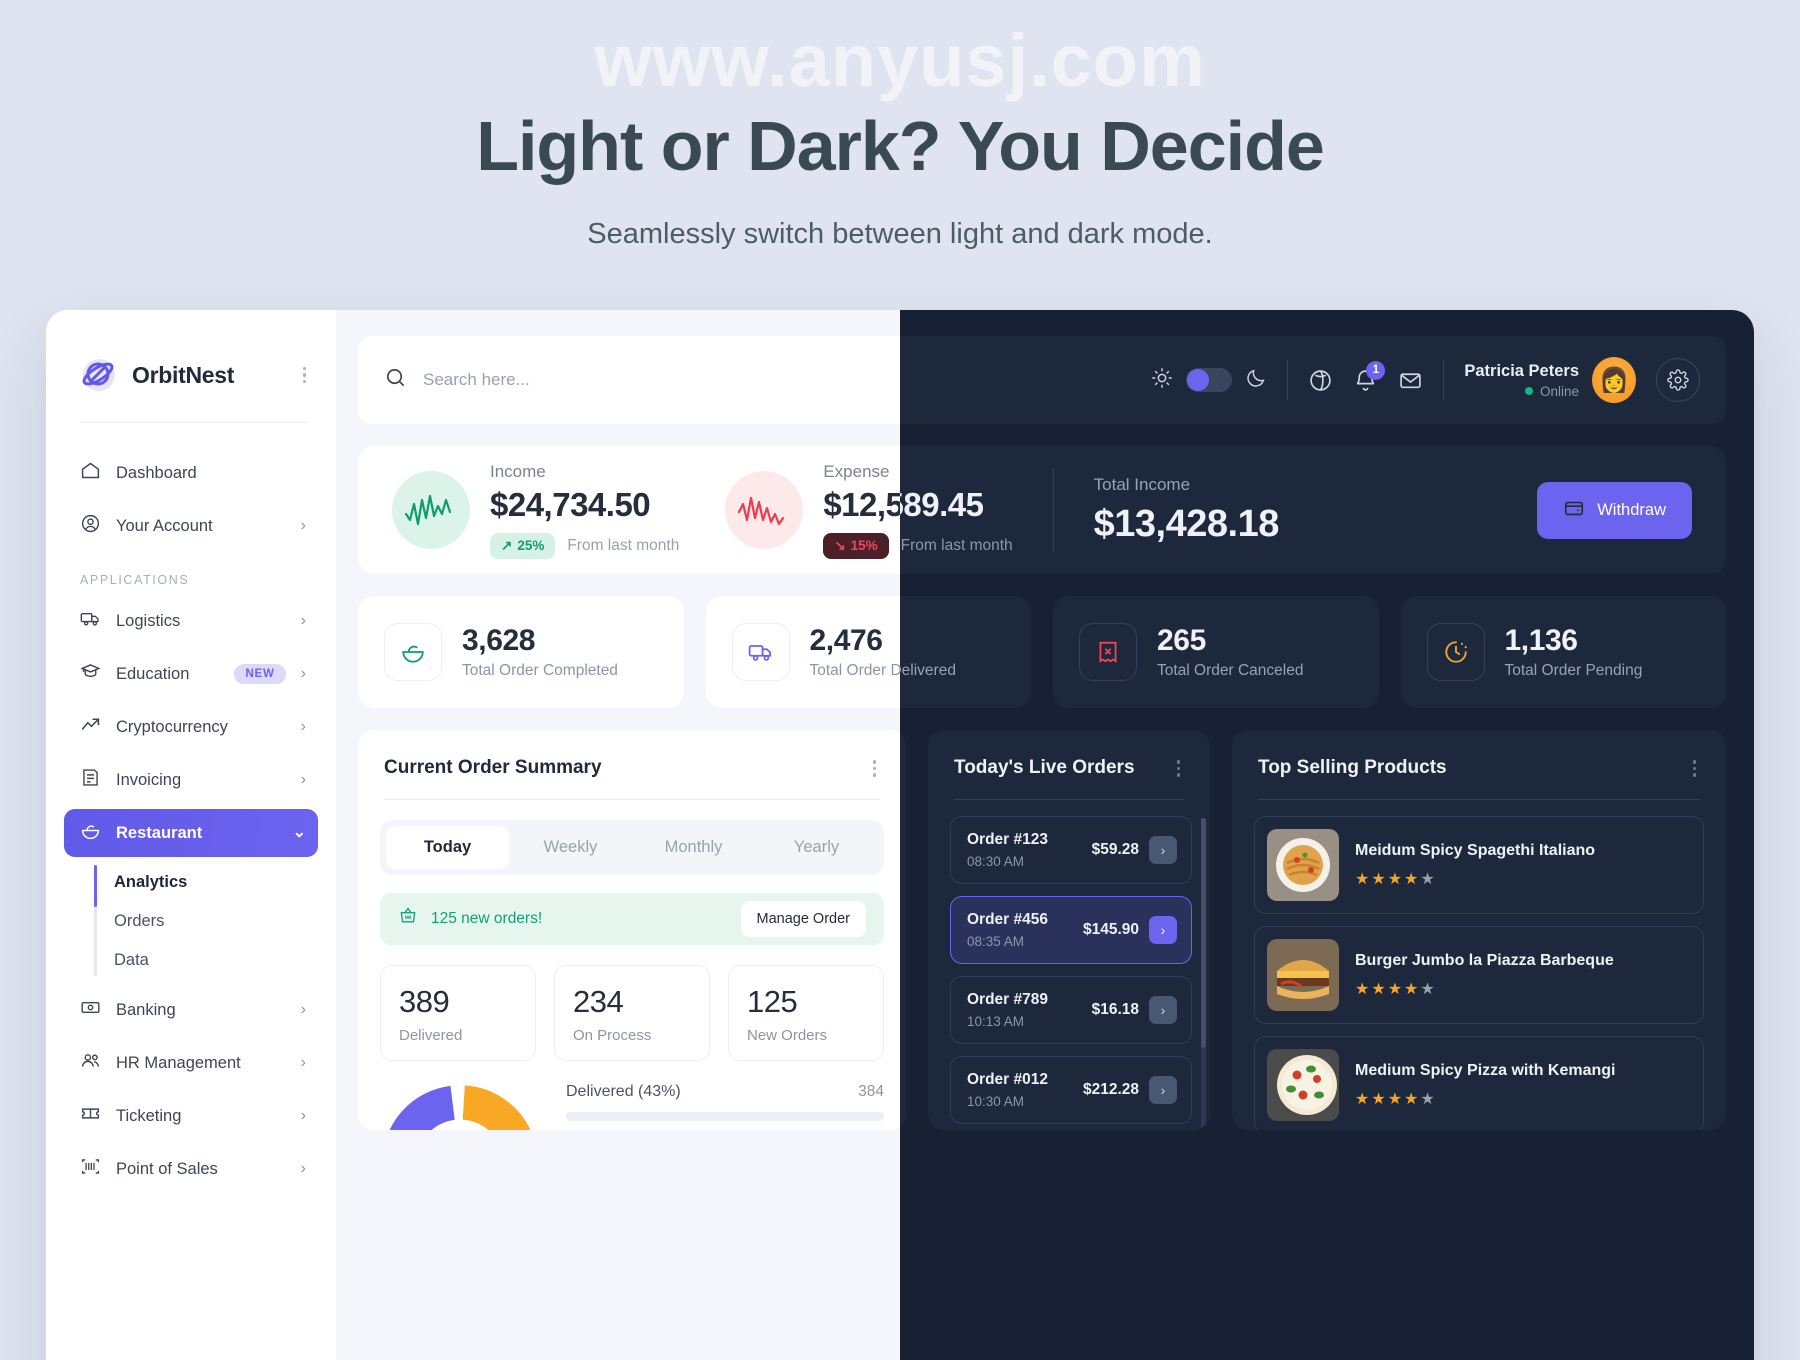  I want to click on notification-badge: 1, so click(1376, 370).